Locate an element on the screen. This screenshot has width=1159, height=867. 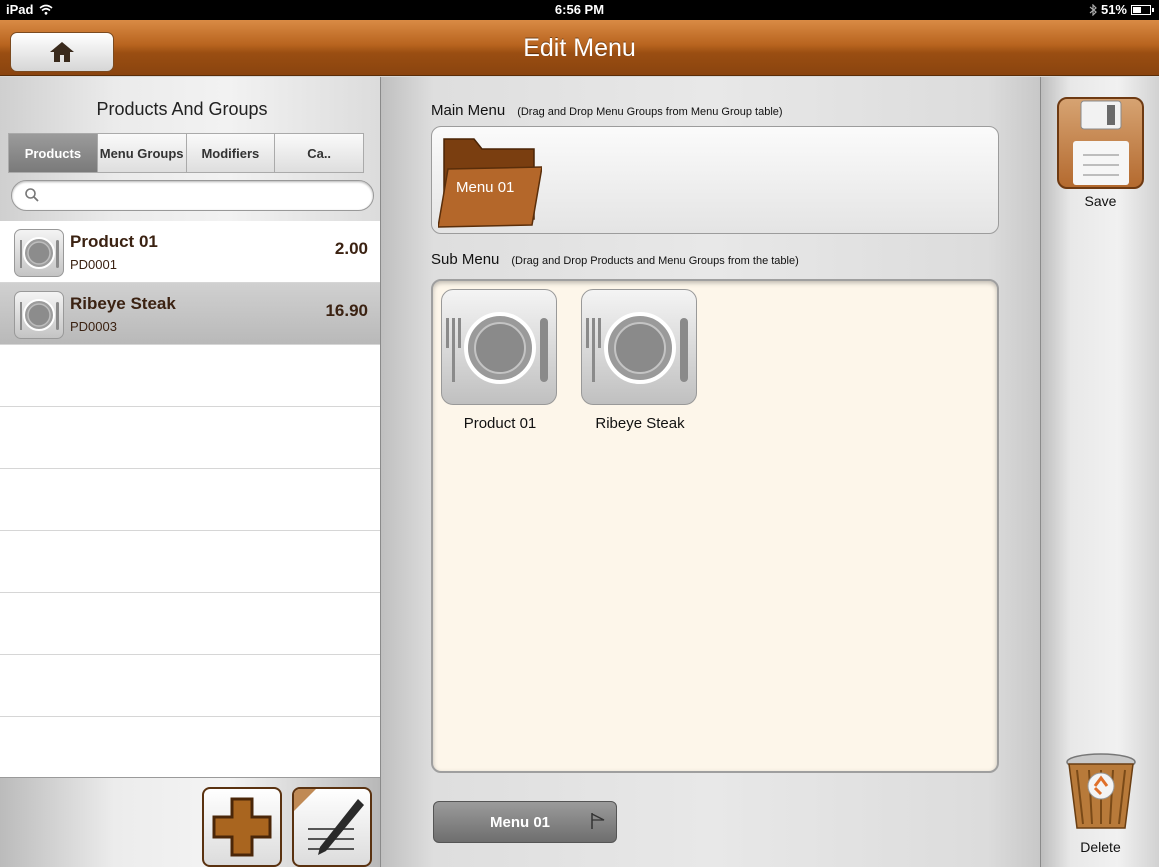
clock: 6:56 PM is located at coordinates (579, 9).